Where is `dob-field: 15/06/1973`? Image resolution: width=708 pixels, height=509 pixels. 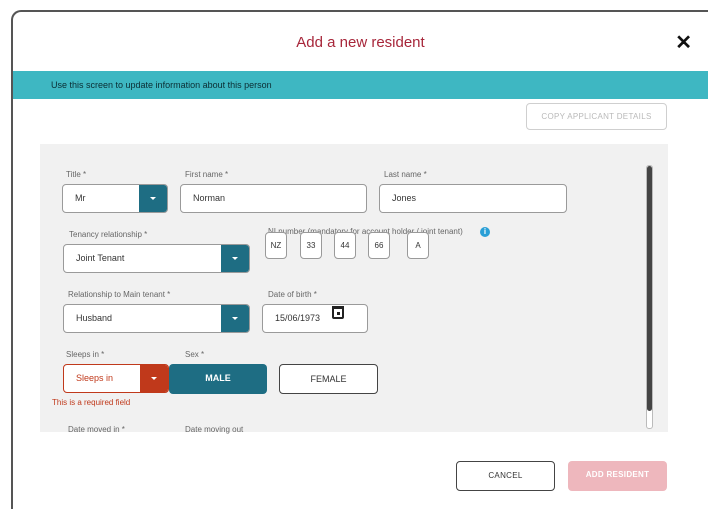
dob-field: 15/06/1973 is located at coordinates (315, 318).